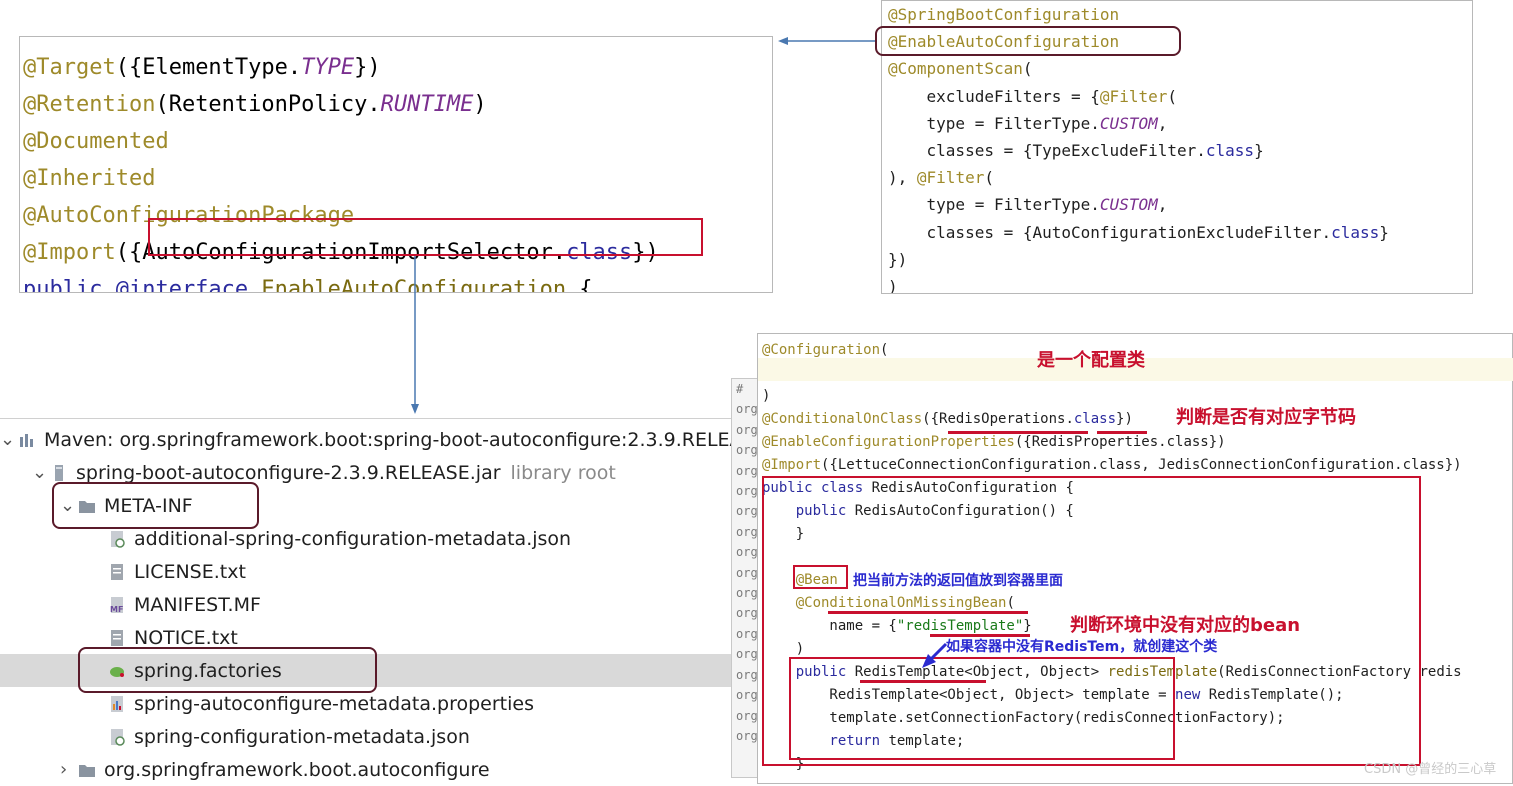 The width and height of the screenshot is (1513, 786). Describe the element at coordinates (190, 571) in the screenshot. I see `tree-item-label: LICENSE.txt` at that location.